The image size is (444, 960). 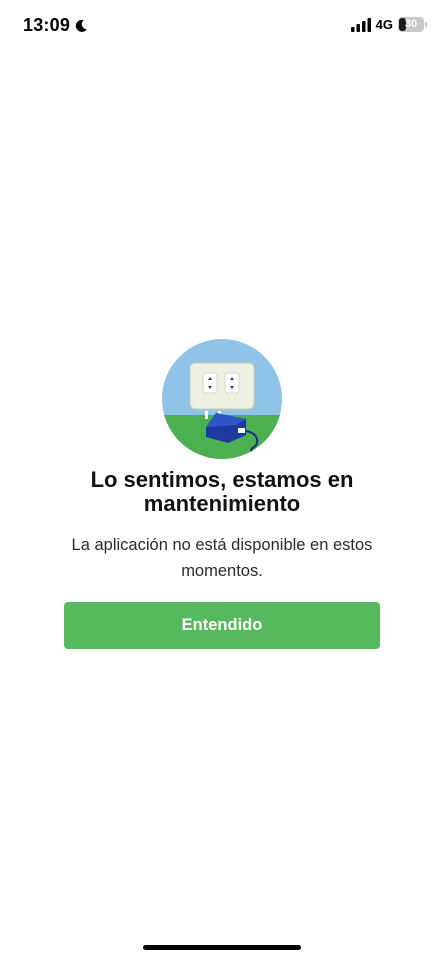 What do you see at coordinates (360, 24) in the screenshot?
I see `signal-icon` at bounding box center [360, 24].